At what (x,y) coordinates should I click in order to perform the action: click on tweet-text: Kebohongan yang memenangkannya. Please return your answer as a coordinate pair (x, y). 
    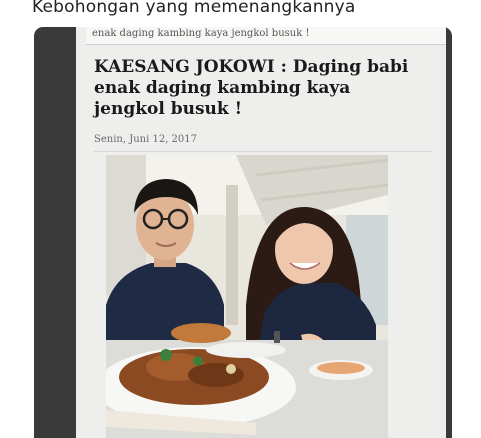
    Looking at the image, I should click on (194, 8).